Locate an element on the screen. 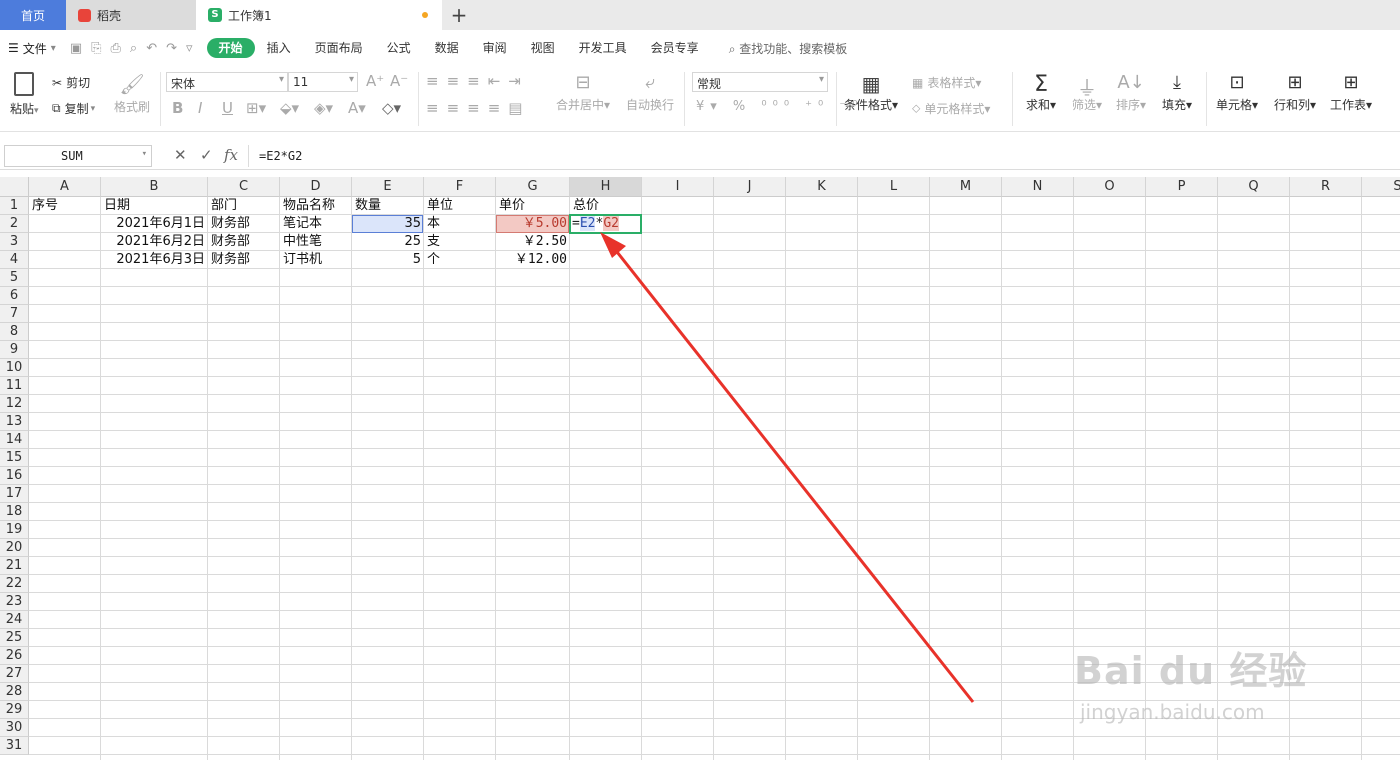  row-header-16: 16 is located at coordinates (14, 476).